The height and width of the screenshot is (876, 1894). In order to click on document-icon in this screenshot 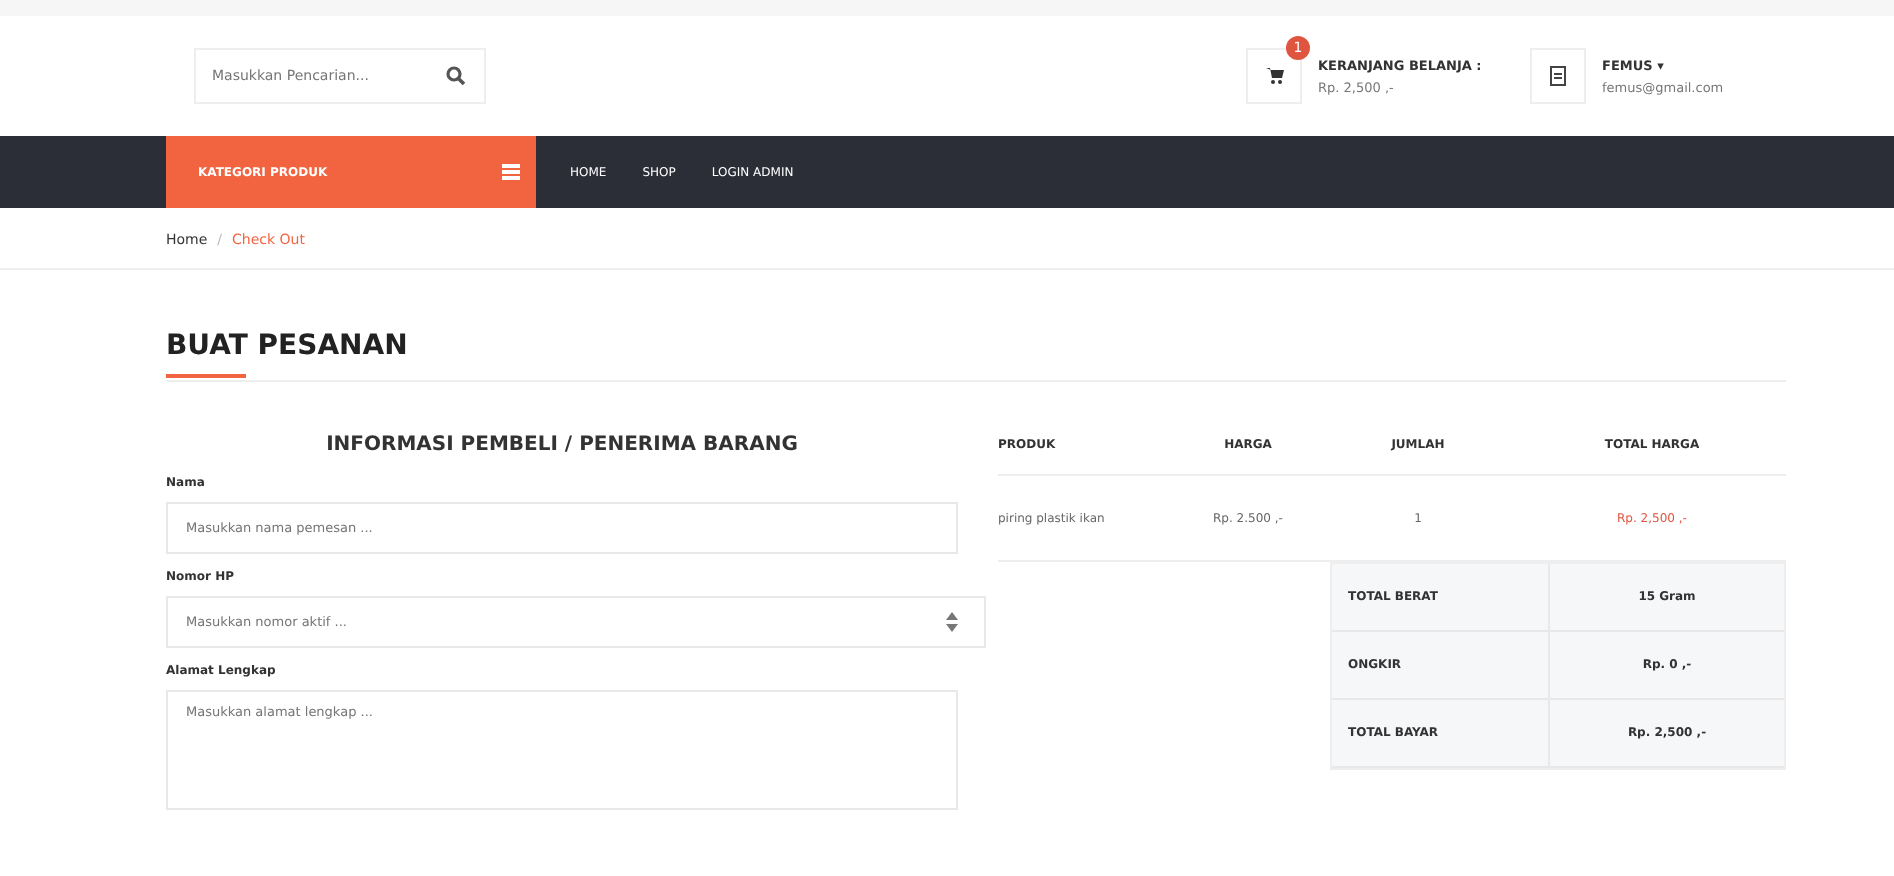, I will do `click(1558, 76)`.